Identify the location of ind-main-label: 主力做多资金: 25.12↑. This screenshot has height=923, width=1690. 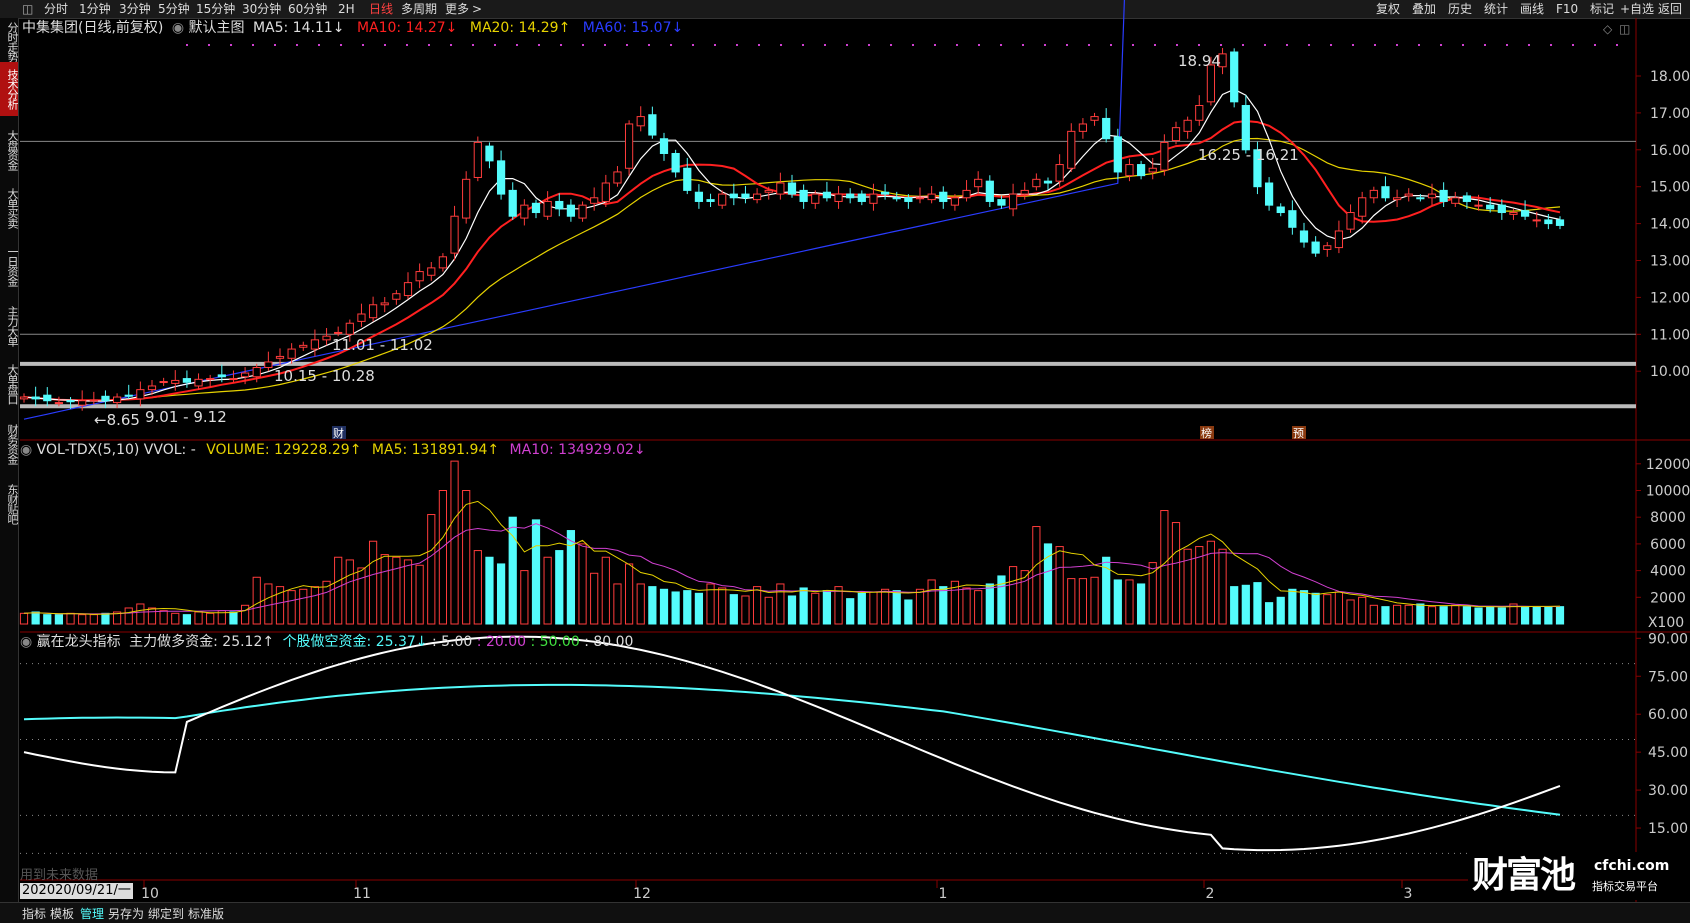
(202, 642).